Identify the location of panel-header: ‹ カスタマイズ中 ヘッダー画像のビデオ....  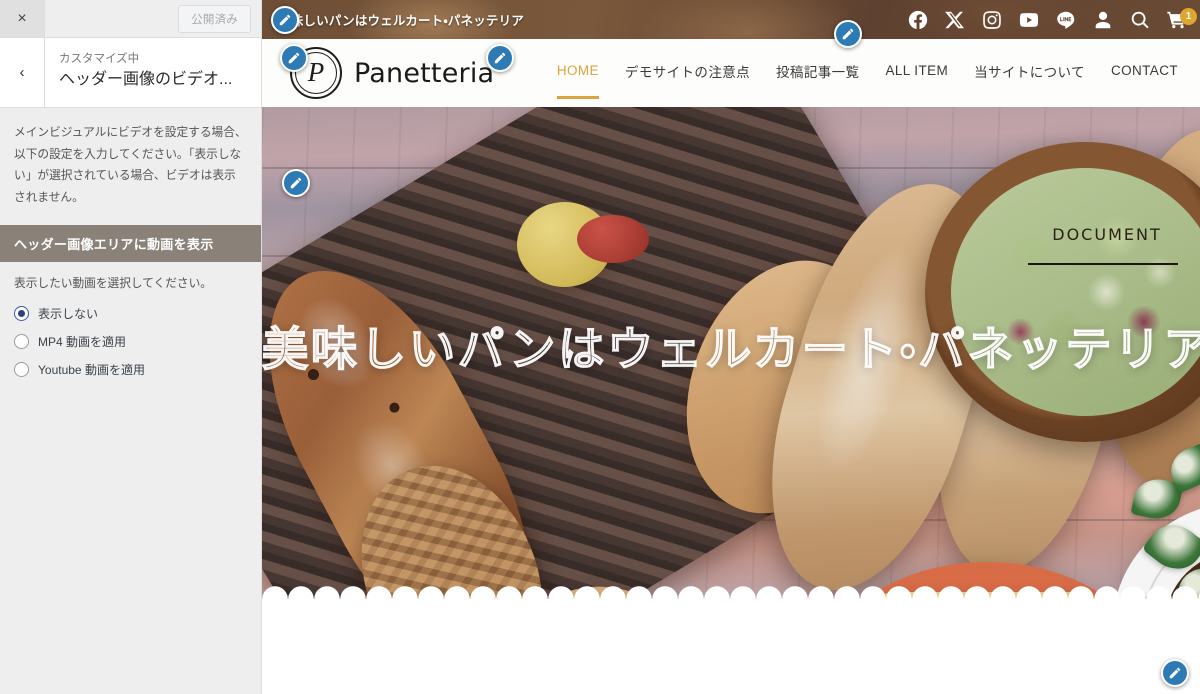
(130, 73).